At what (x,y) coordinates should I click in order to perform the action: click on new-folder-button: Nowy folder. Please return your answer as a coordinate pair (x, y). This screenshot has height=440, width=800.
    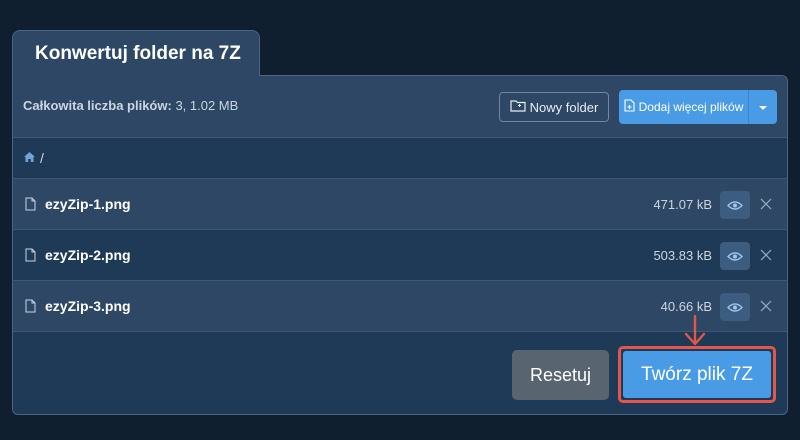
    Looking at the image, I should click on (554, 107).